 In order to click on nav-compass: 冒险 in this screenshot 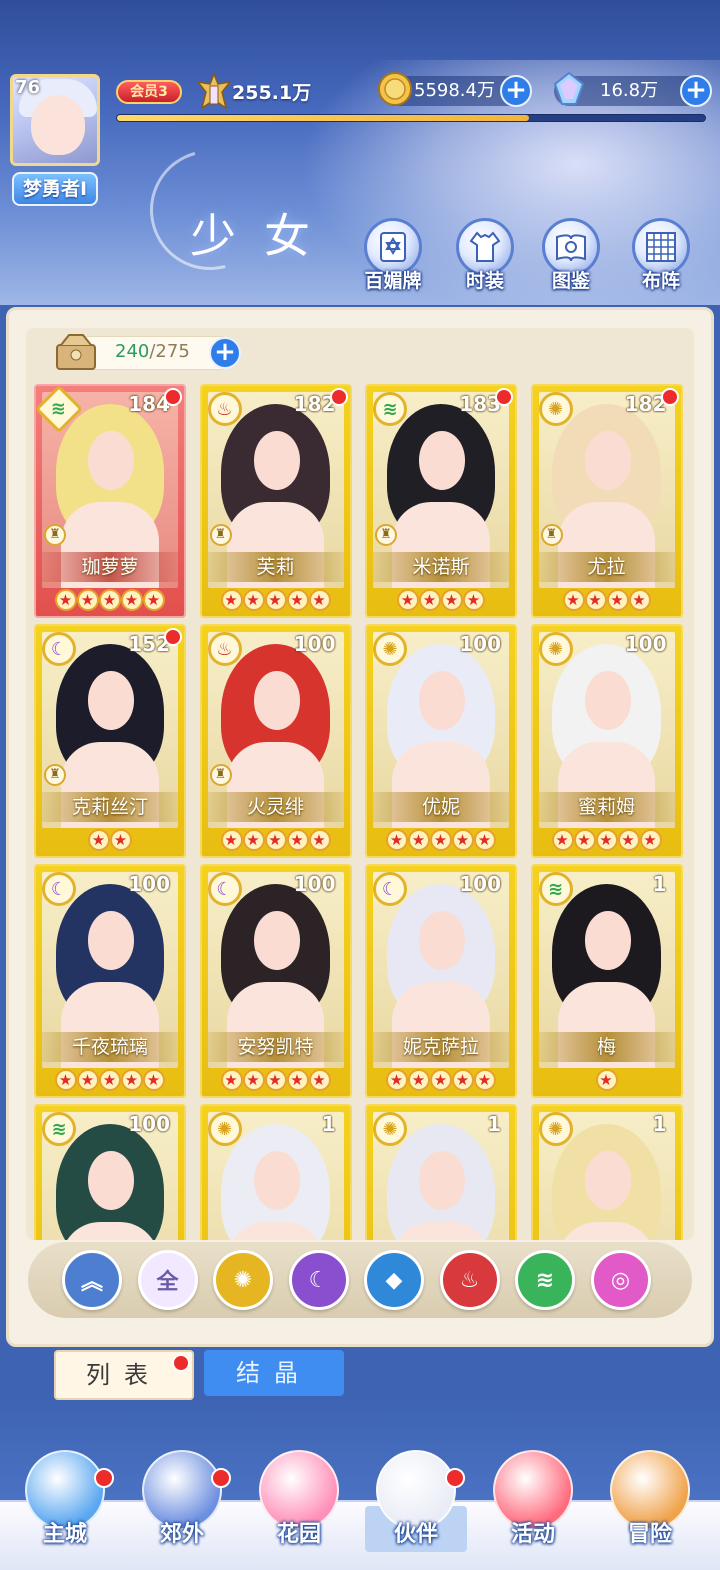, I will do `click(650, 1505)`.